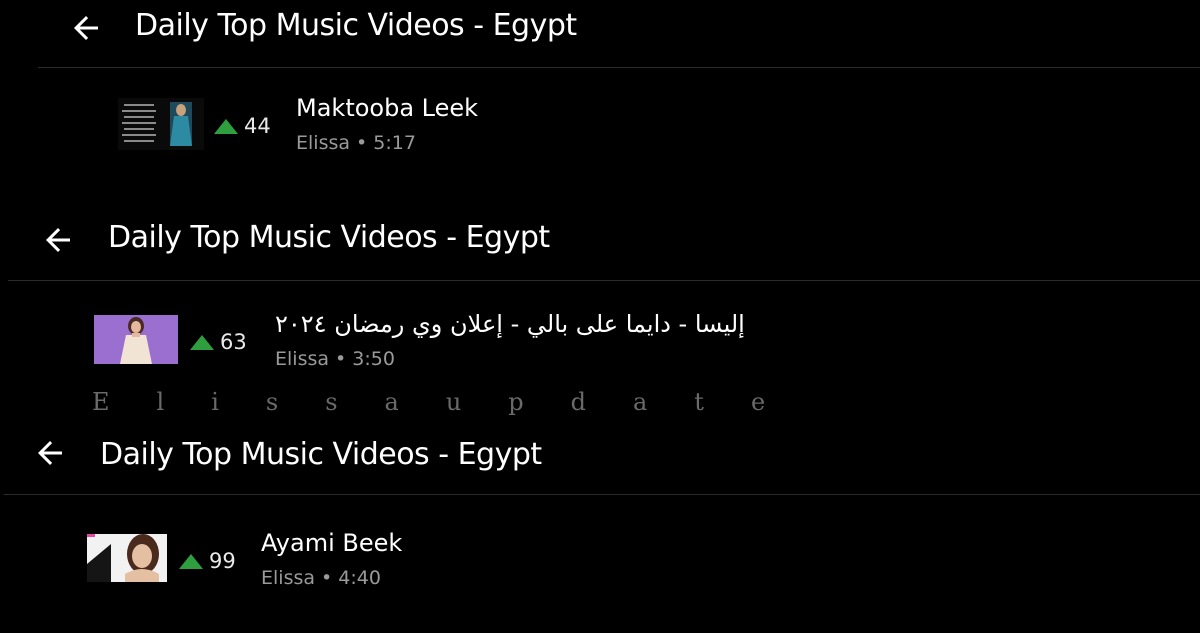  Describe the element at coordinates (418, 129) in the screenshot. I see `video-list-item: 44 Maktooba Leek Elissa • 5:17` at that location.